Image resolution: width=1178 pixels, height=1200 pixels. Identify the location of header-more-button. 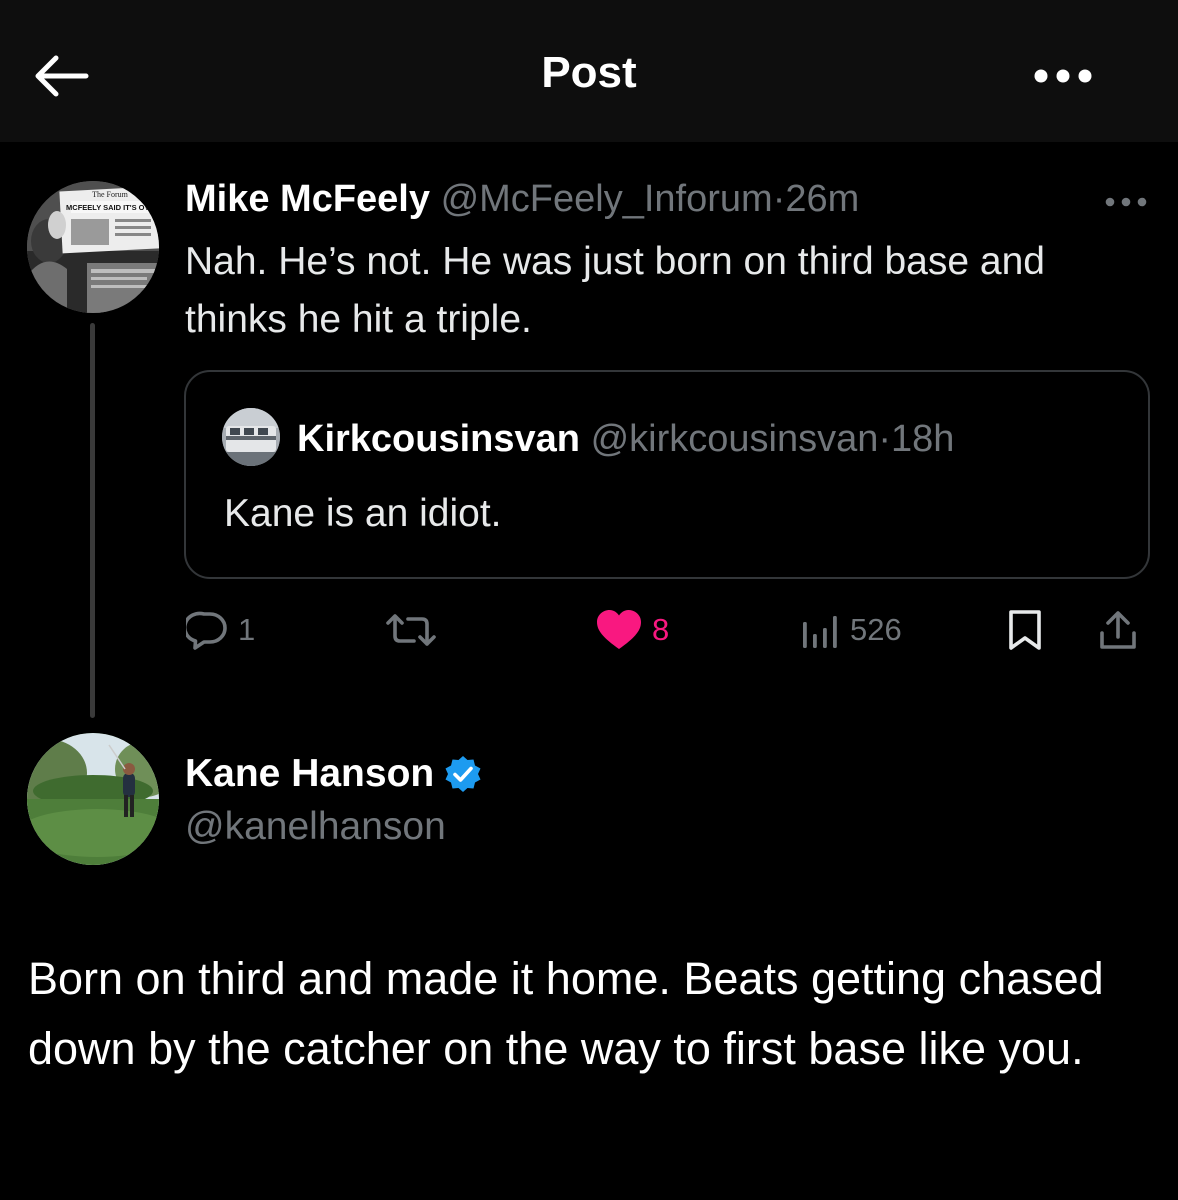
(1063, 76).